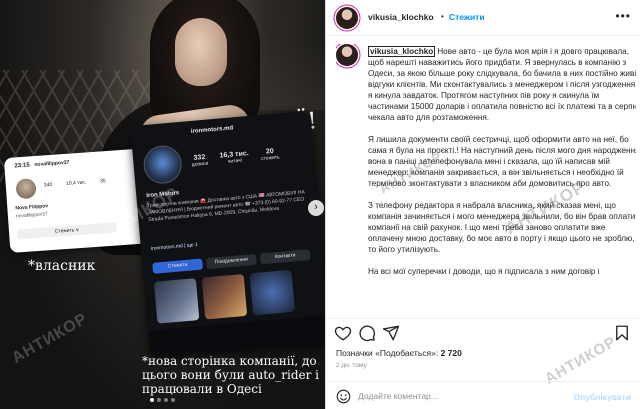 This screenshot has height=409, width=640. Describe the element at coordinates (391, 333) in the screenshot. I see `share-icon` at that location.